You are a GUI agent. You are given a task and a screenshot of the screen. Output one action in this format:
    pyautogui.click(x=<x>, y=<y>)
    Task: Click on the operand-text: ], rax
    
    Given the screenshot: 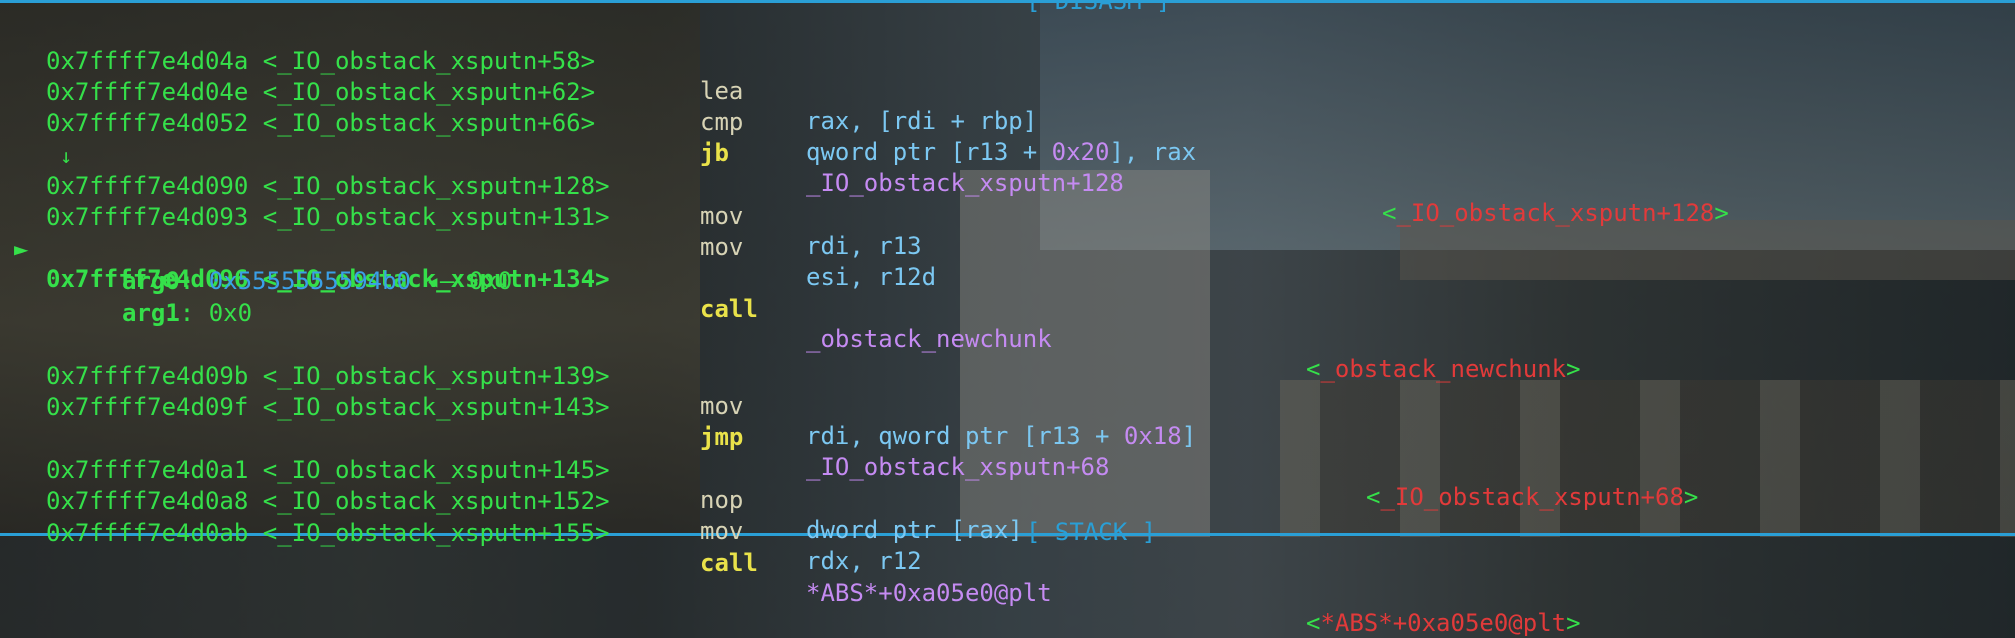 What is the action you would take?
    pyautogui.click(x=1153, y=152)
    